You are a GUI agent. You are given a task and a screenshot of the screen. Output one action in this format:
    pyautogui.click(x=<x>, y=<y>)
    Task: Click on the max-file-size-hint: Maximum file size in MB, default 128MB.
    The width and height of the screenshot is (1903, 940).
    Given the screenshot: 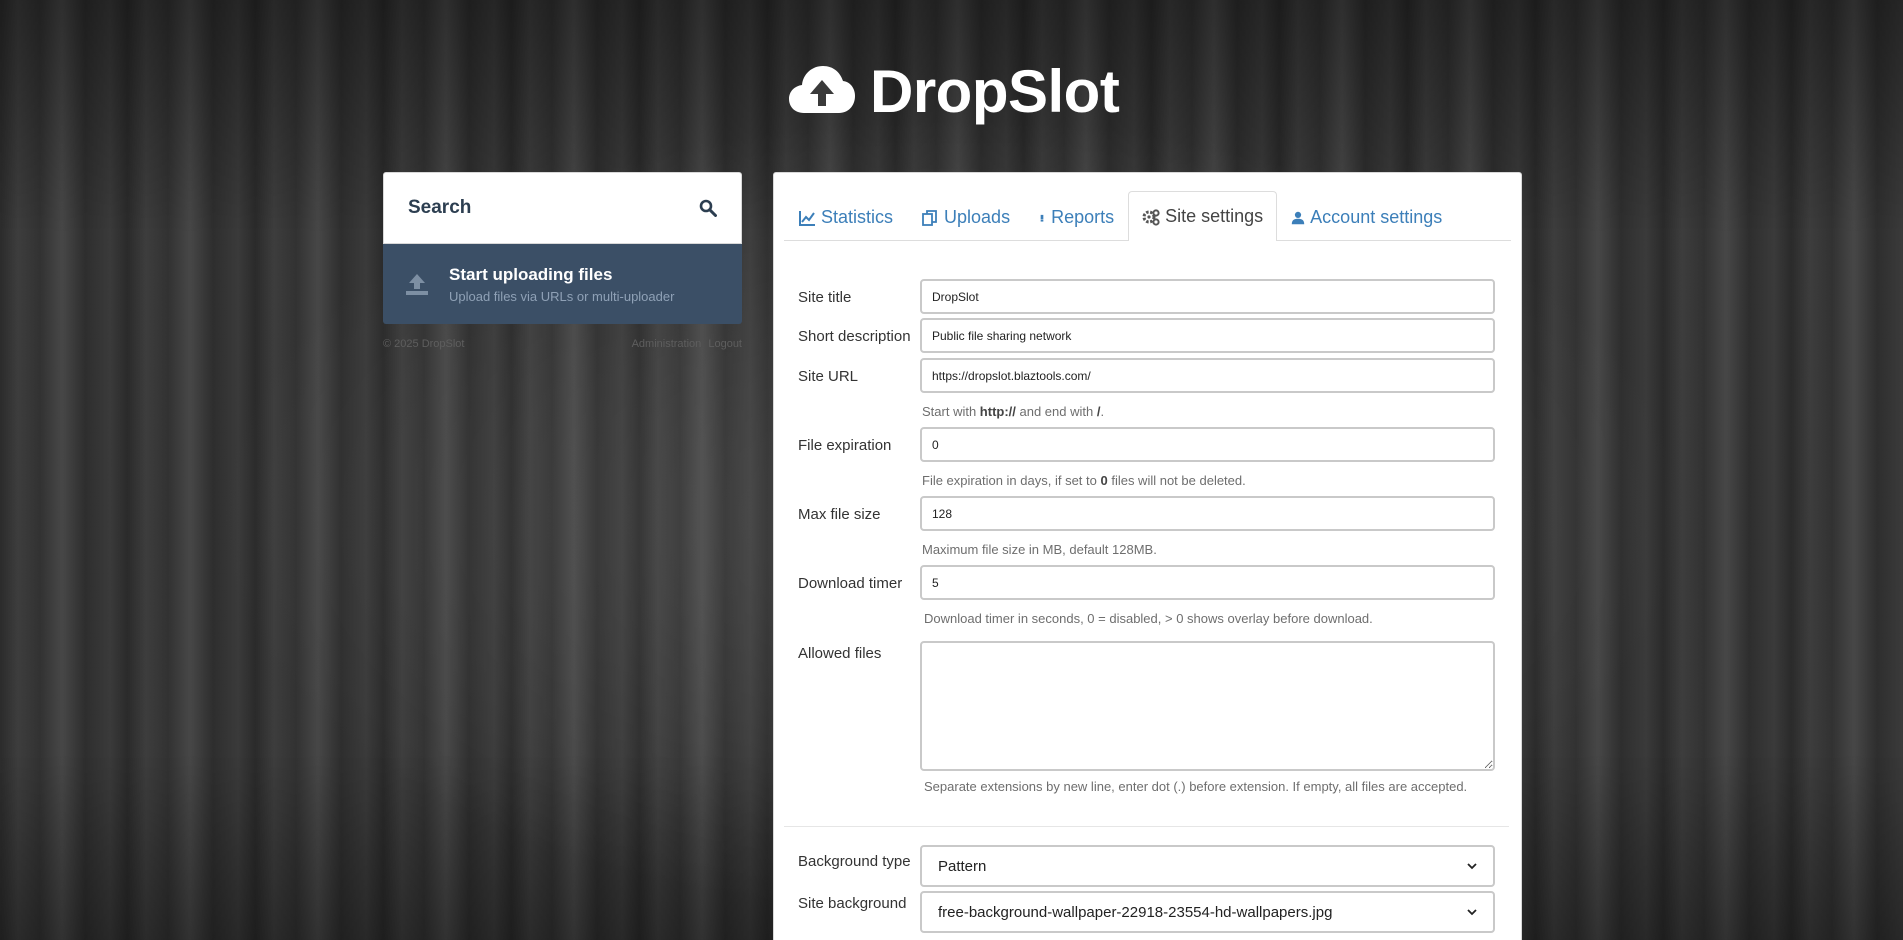 What is the action you would take?
    pyautogui.click(x=1039, y=549)
    